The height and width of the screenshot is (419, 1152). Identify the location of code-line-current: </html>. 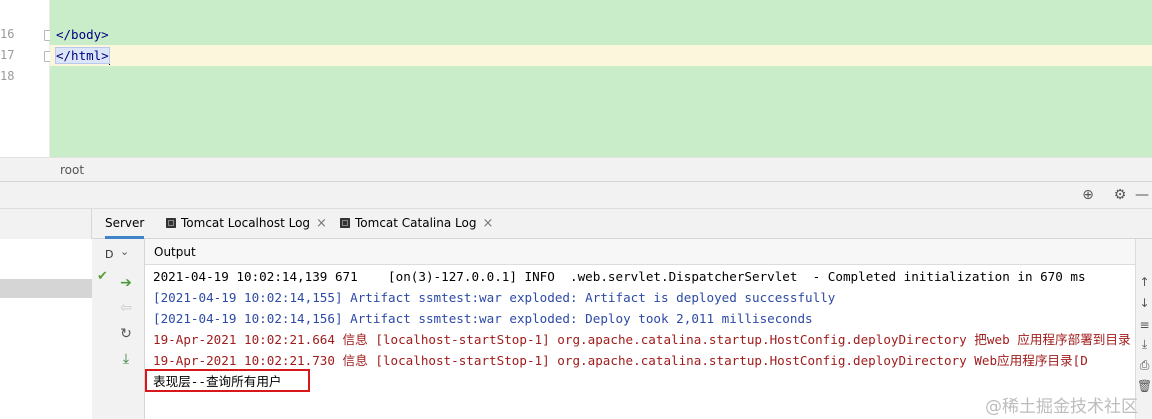
(82, 55).